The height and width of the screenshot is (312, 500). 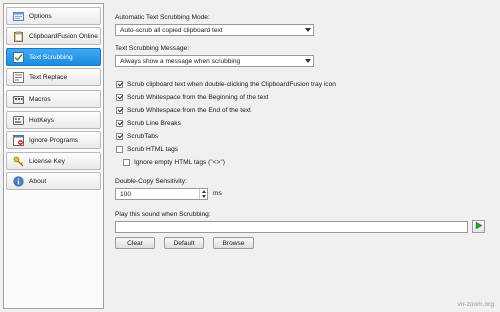 What do you see at coordinates (233, 243) in the screenshot?
I see `browse-button: Browse` at bounding box center [233, 243].